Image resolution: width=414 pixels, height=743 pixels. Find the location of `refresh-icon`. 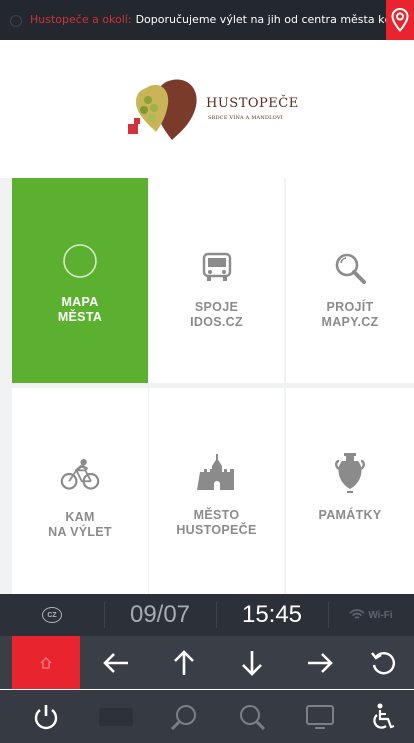

refresh-icon is located at coordinates (383, 662).